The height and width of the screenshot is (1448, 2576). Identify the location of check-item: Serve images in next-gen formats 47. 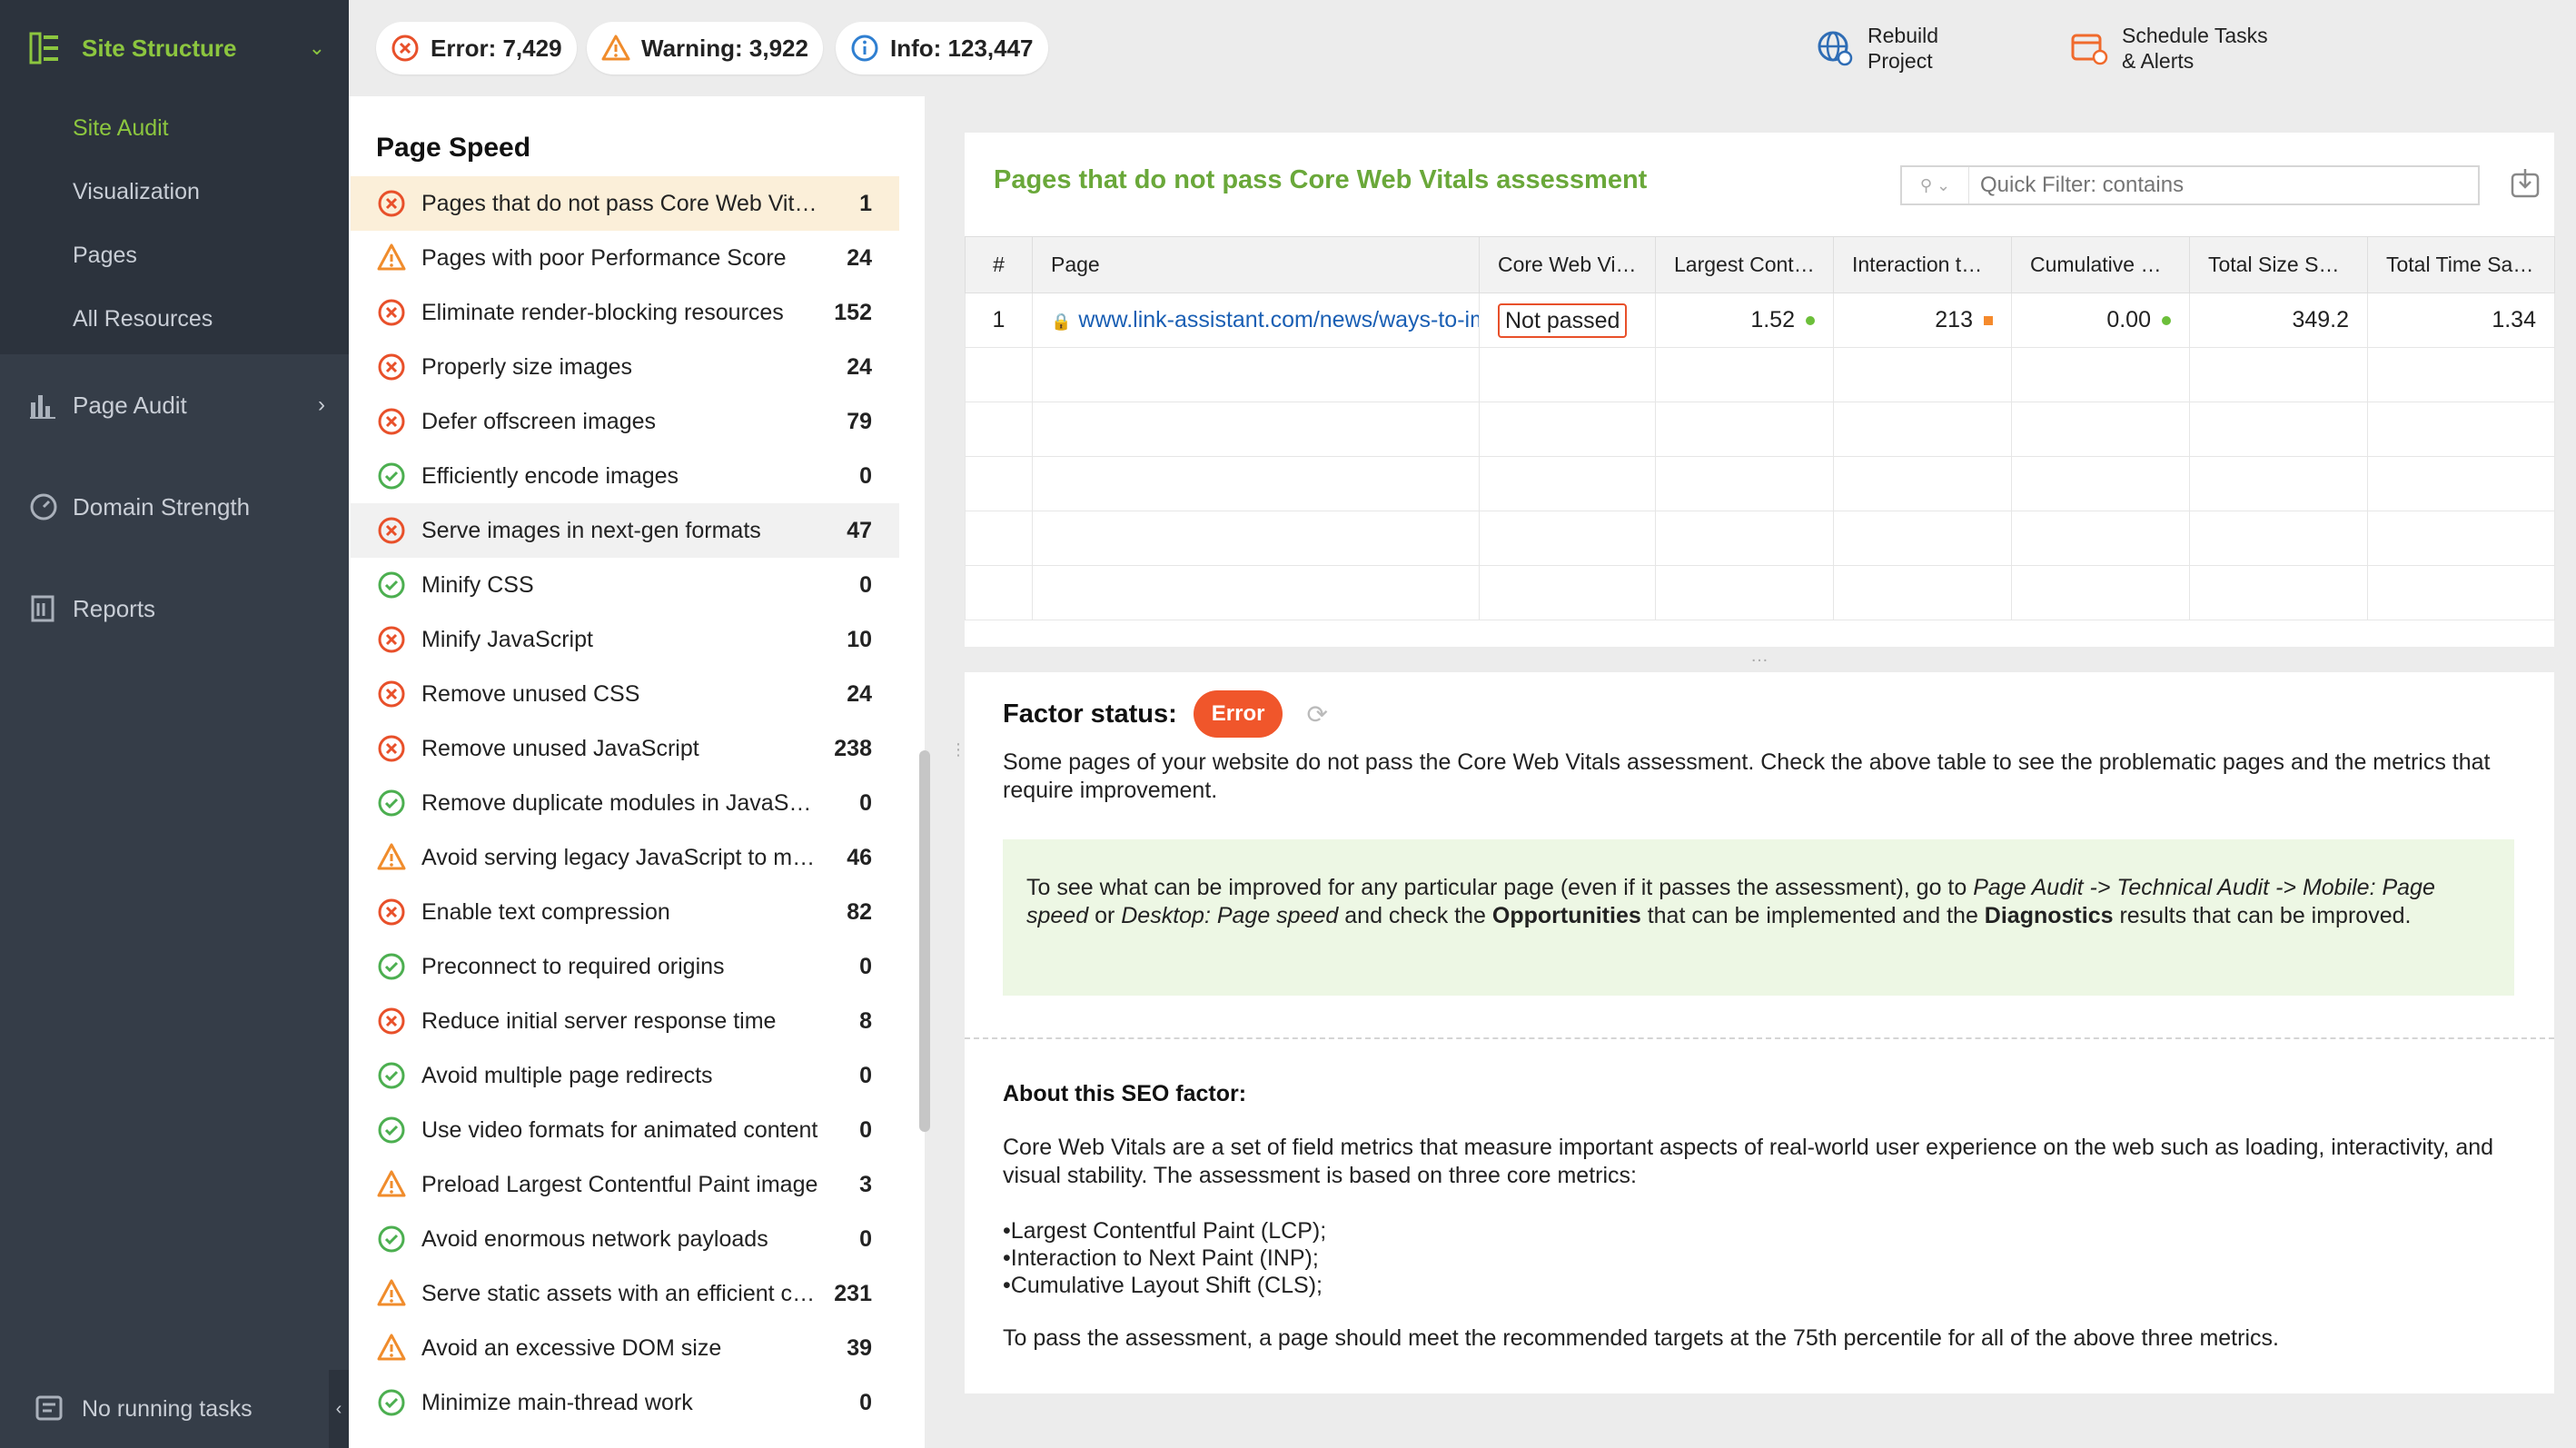
(625, 530).